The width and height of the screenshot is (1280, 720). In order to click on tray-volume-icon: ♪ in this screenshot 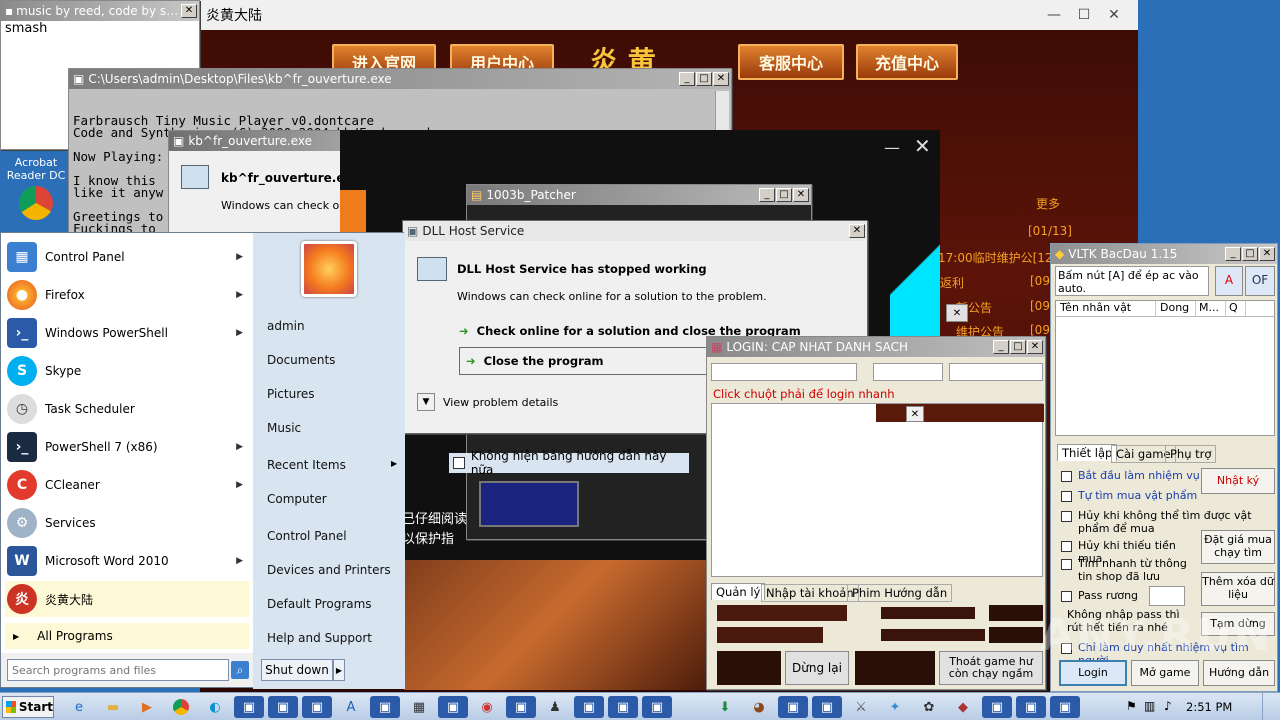, I will do `click(1168, 706)`.